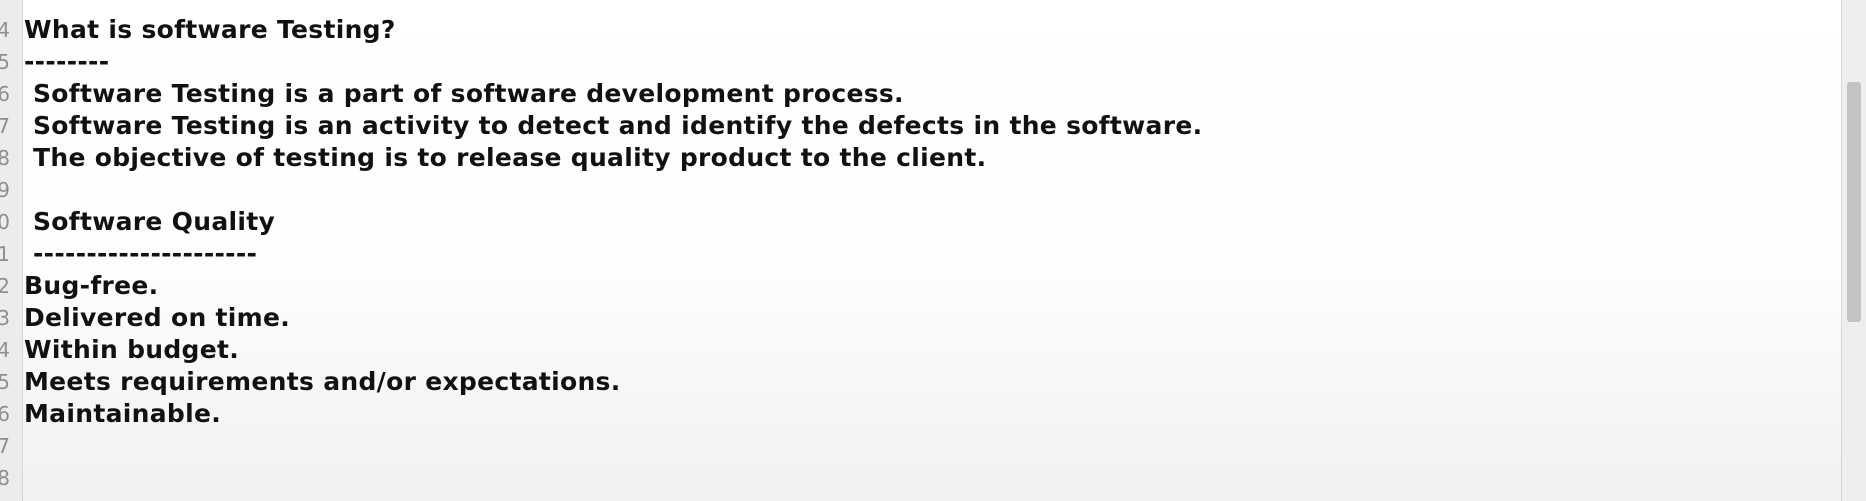 Image resolution: width=1866 pixels, height=501 pixels. I want to click on line-number: 0, so click(5, 222).